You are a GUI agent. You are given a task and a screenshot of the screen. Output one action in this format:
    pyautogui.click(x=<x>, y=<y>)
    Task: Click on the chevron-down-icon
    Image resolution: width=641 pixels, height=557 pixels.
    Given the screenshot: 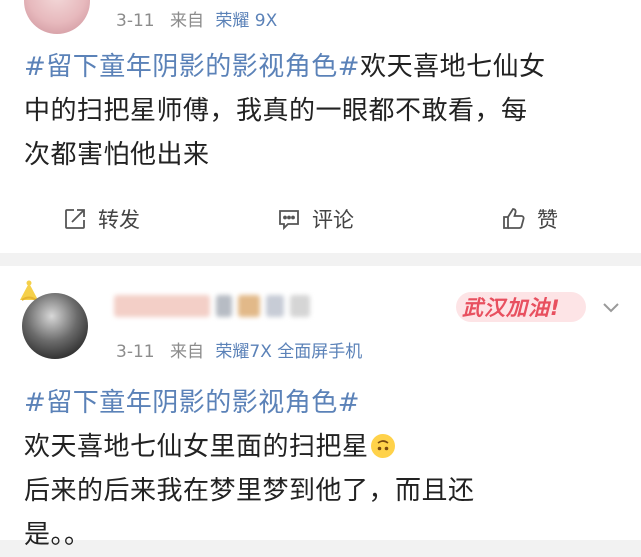 What is the action you would take?
    pyautogui.click(x=611, y=307)
    